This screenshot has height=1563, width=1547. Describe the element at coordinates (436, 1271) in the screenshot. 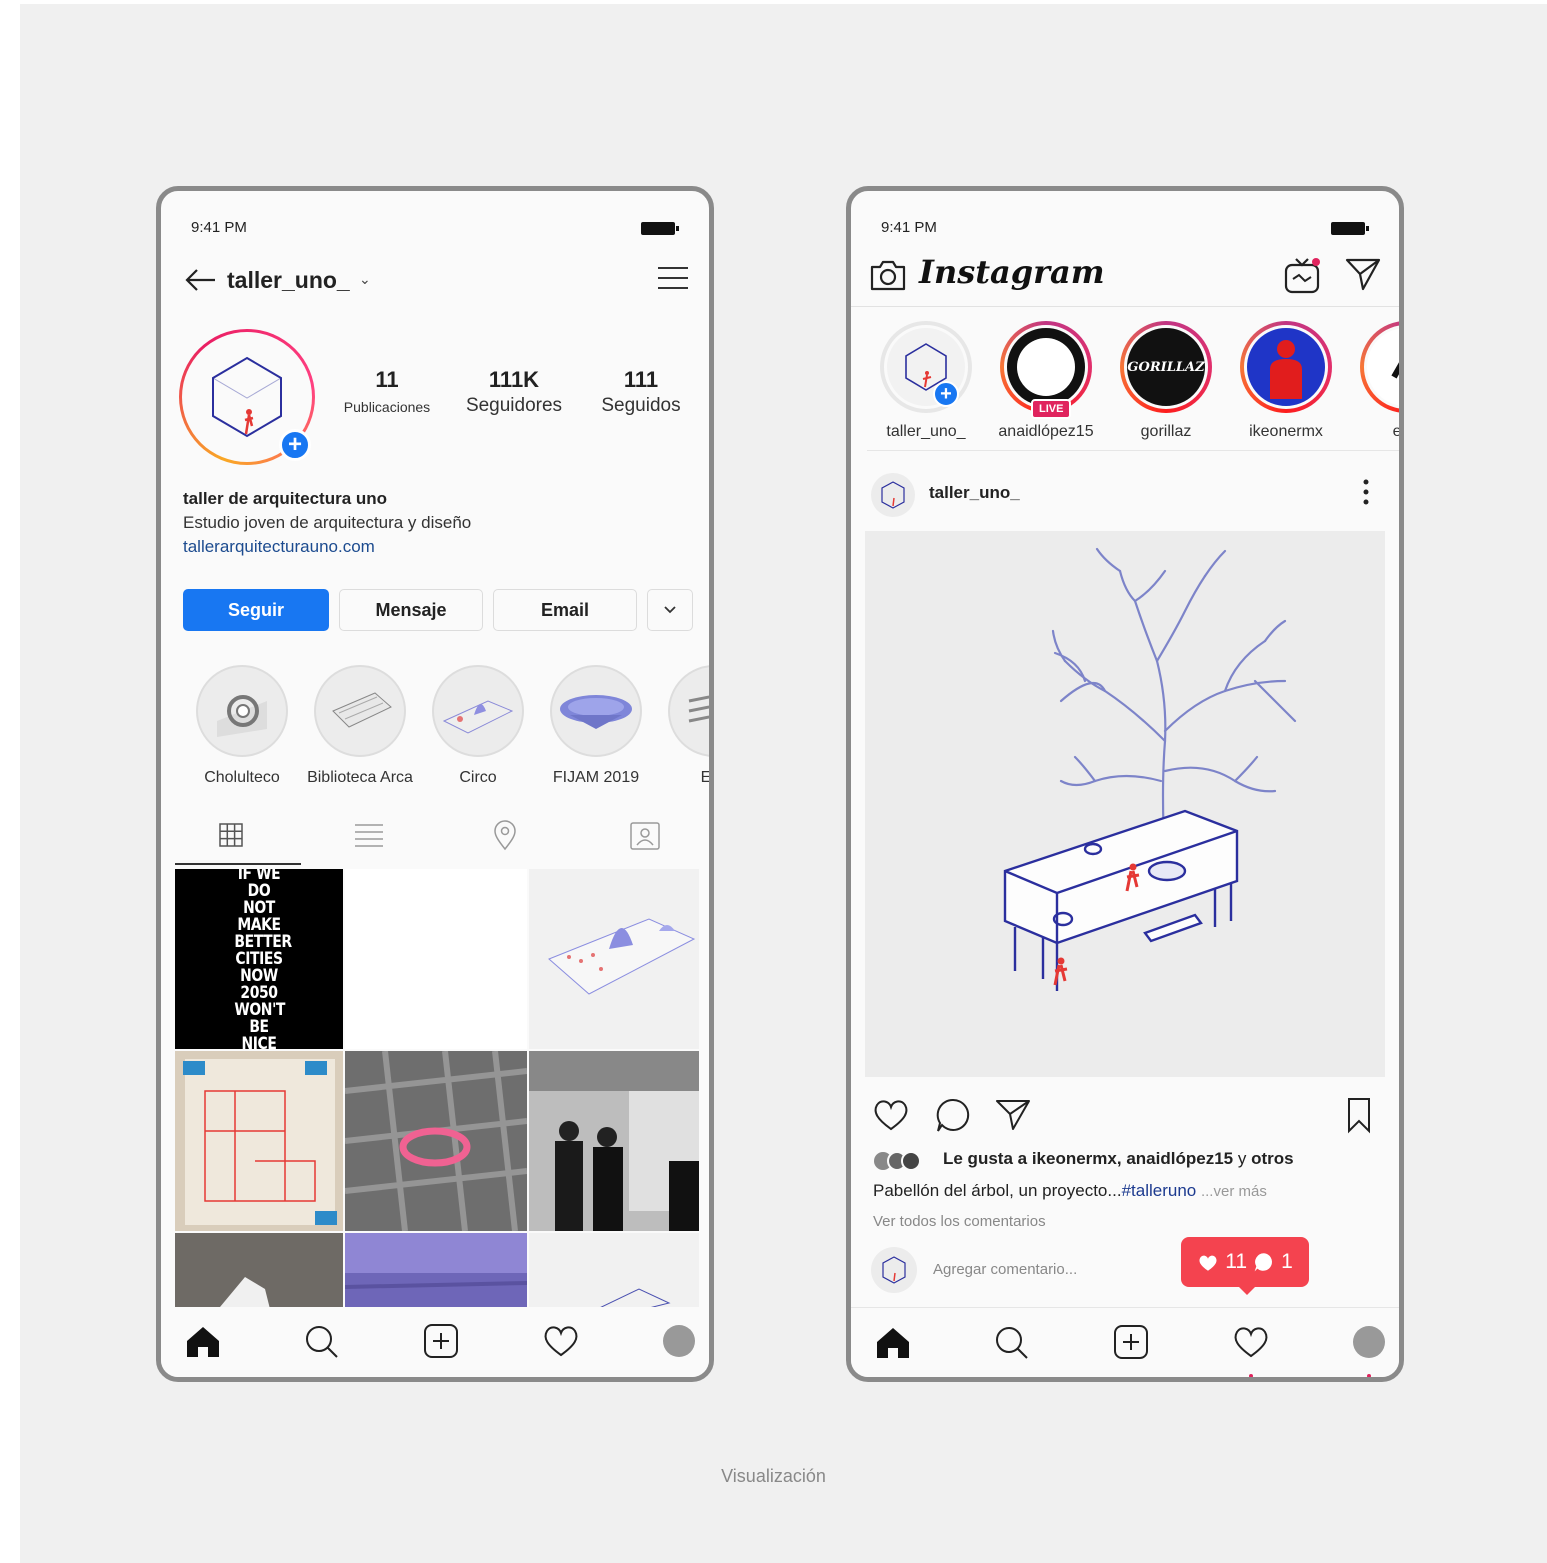

I see `post-thumbnail-city` at that location.